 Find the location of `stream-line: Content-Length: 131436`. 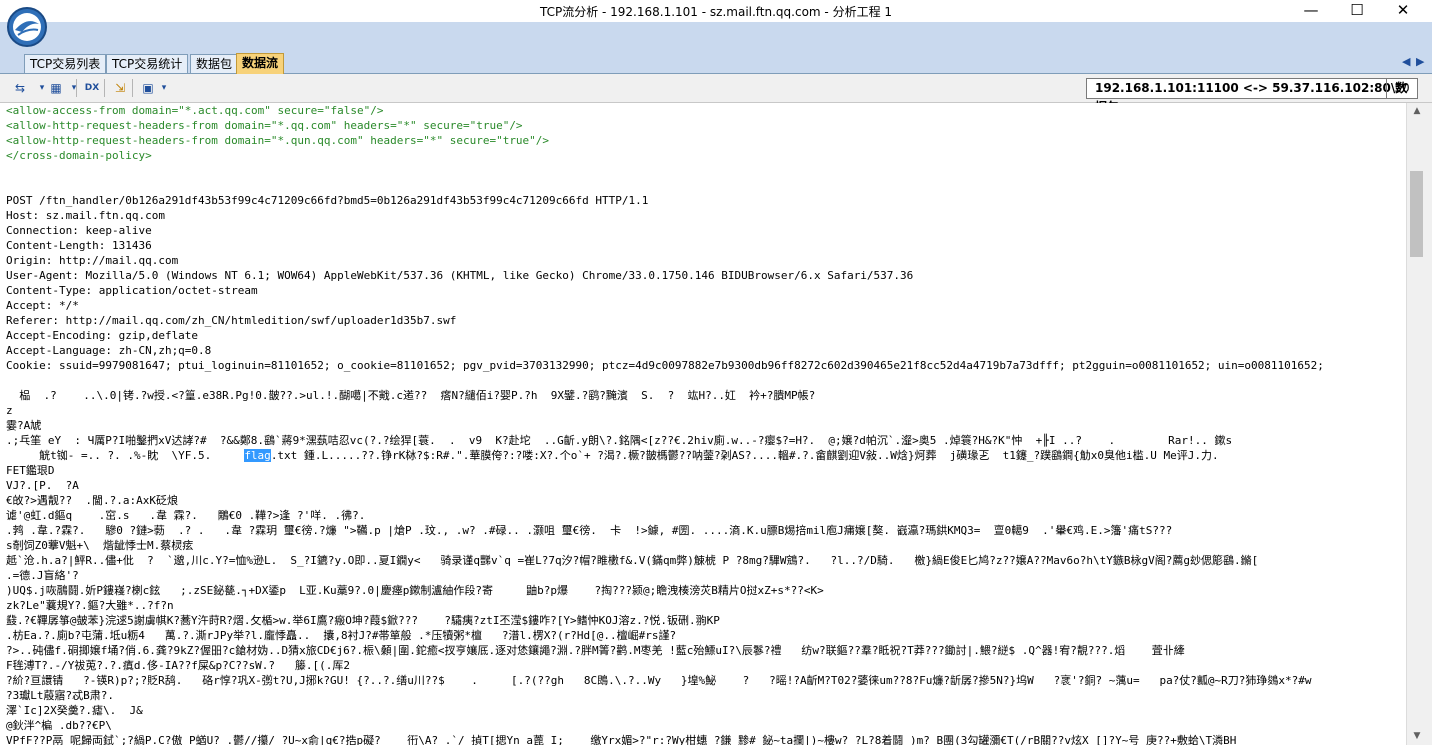

stream-line: Content-Length: 131436 is located at coordinates (79, 245).